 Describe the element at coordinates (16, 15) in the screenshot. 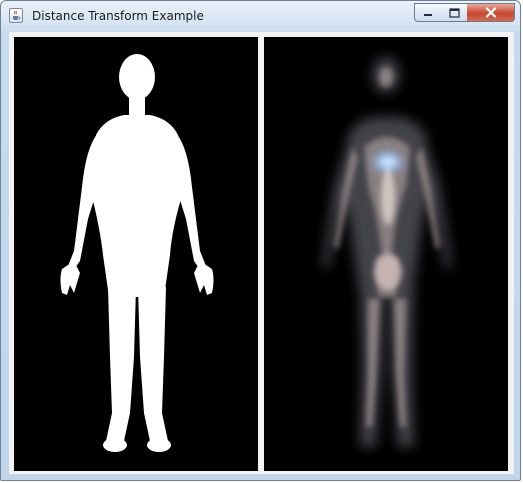

I see `java-coffee-cup-icon` at that location.